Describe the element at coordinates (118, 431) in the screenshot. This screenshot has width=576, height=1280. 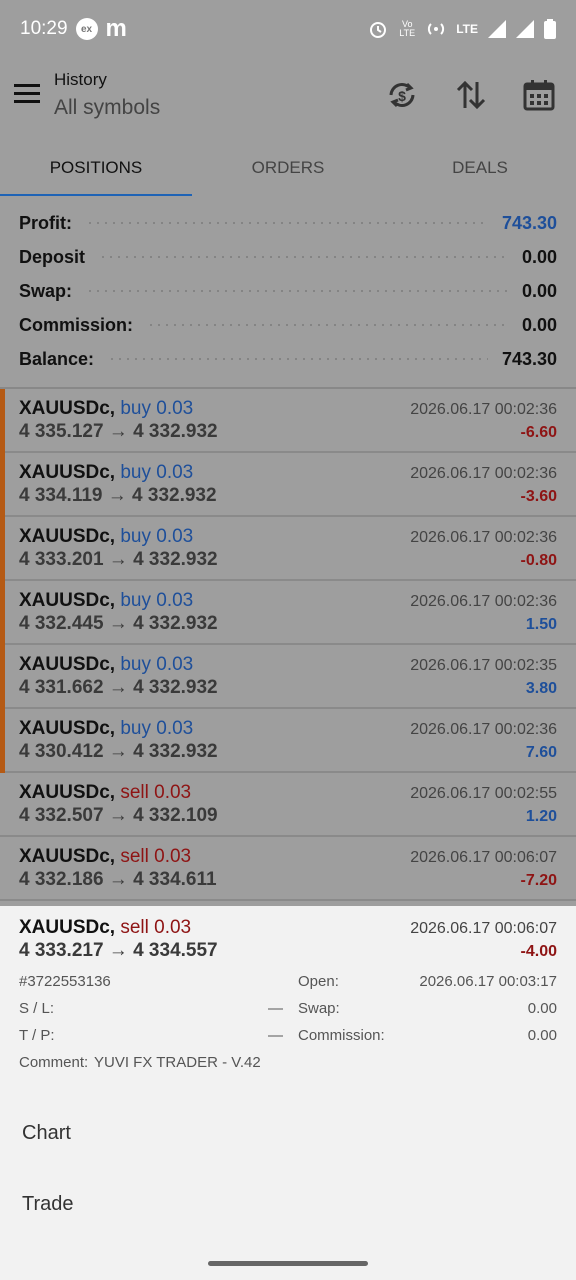
I see `price-range: 4 335.127 → 4 332.932` at that location.